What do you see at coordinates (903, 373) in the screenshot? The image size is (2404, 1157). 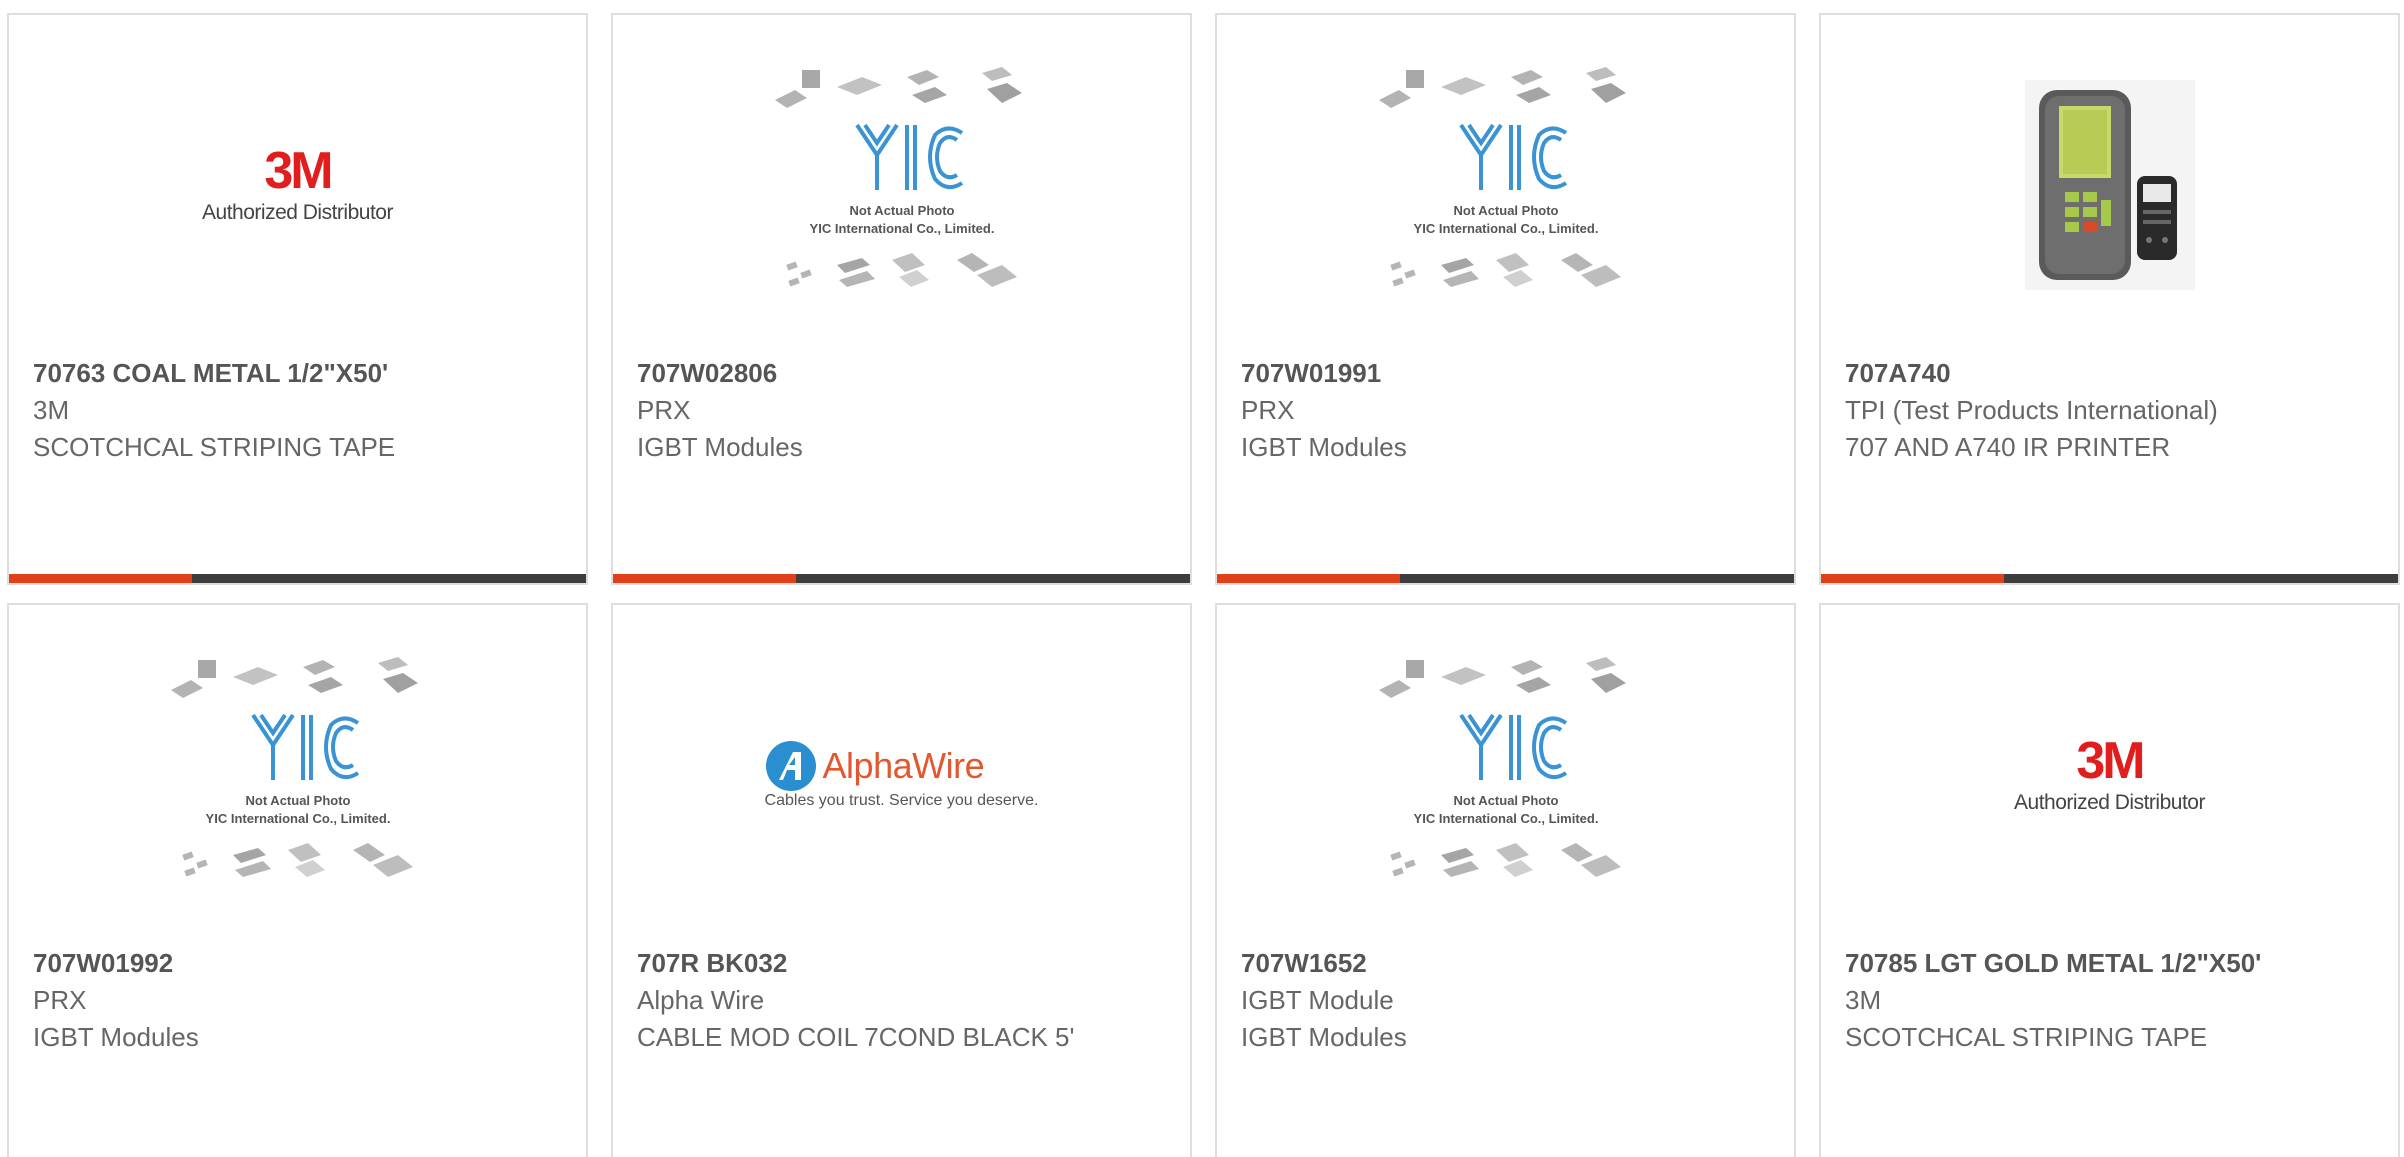 I see `part-number-link: 707W02806` at bounding box center [903, 373].